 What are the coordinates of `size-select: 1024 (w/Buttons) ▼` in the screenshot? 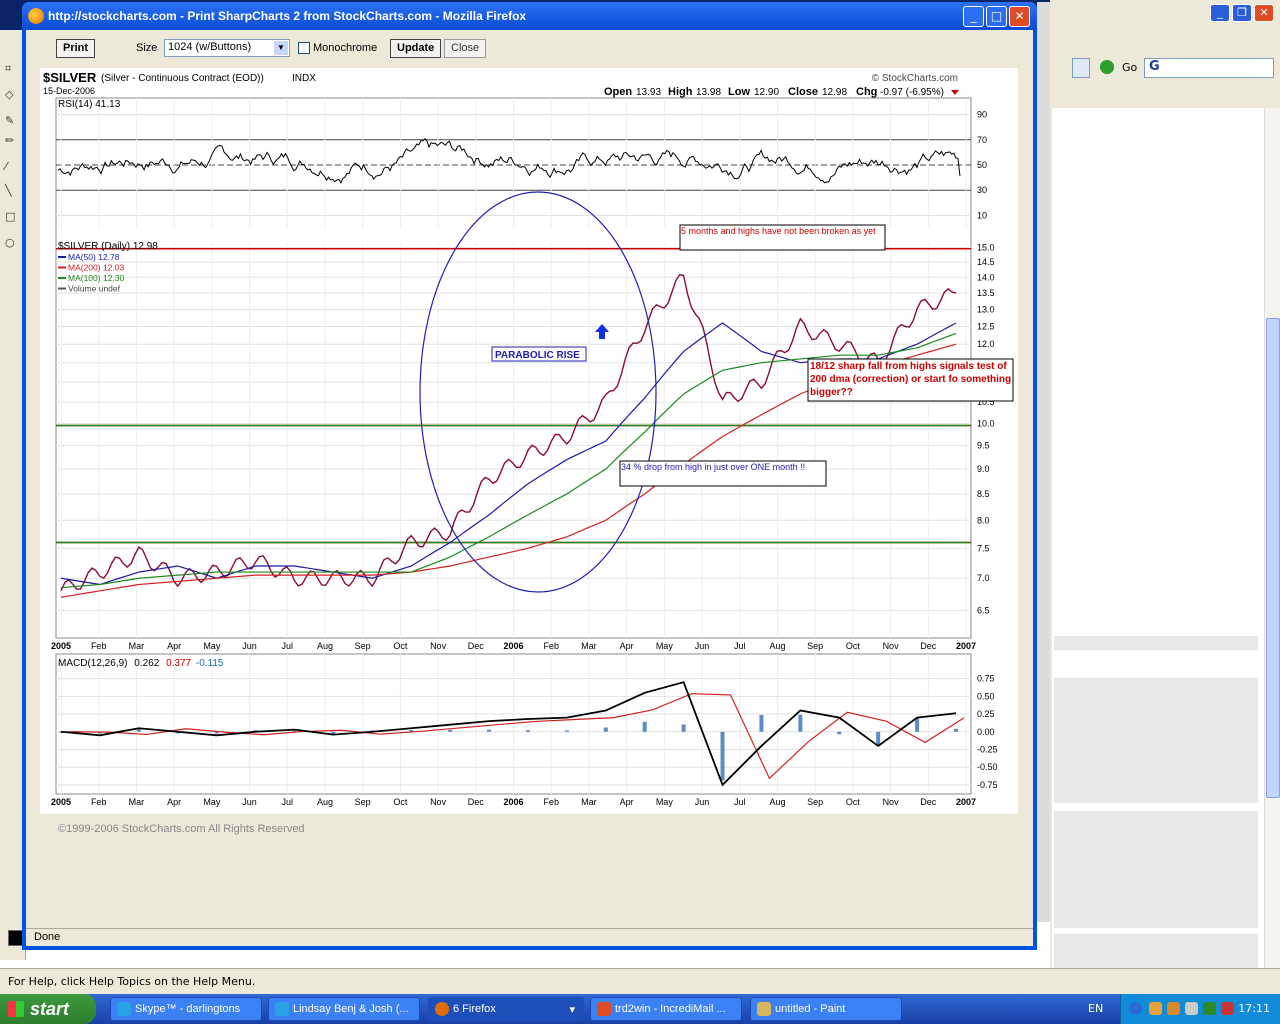 It's located at (227, 48).